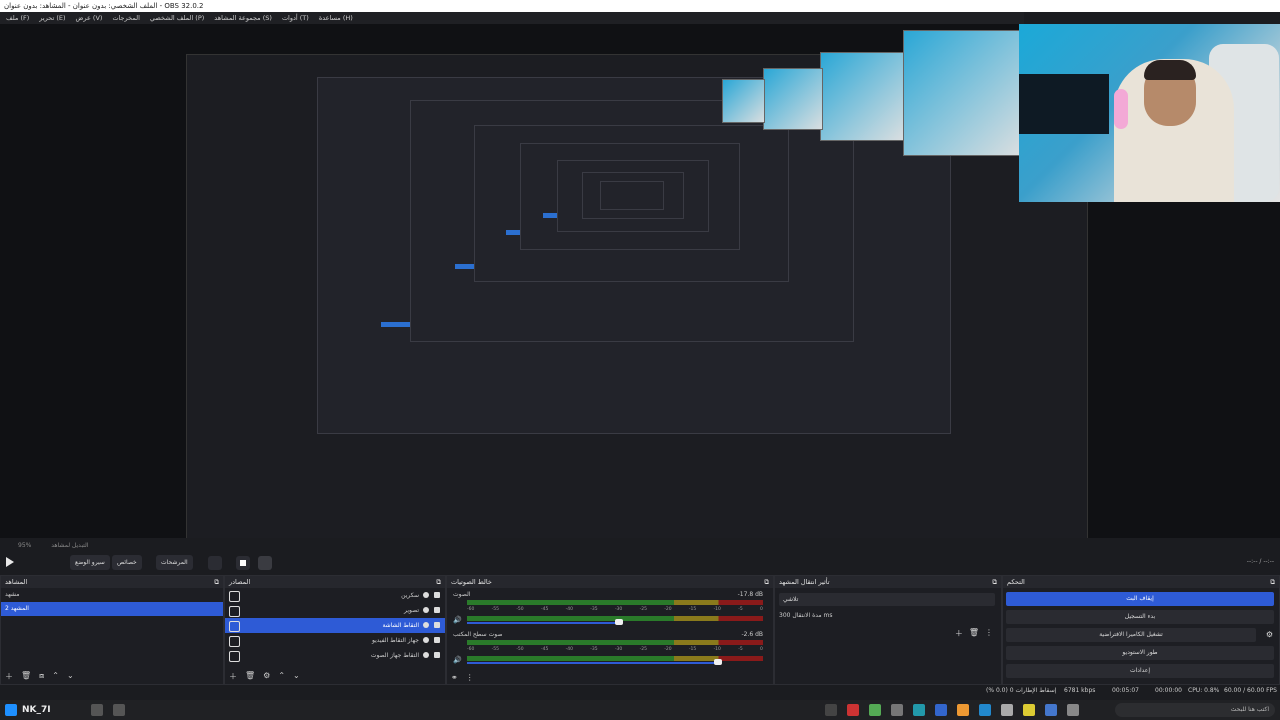 Image resolution: width=1280 pixels, height=720 pixels. Describe the element at coordinates (336, 18) in the screenshot. I see `menu-help: مساعدة (H)` at that location.